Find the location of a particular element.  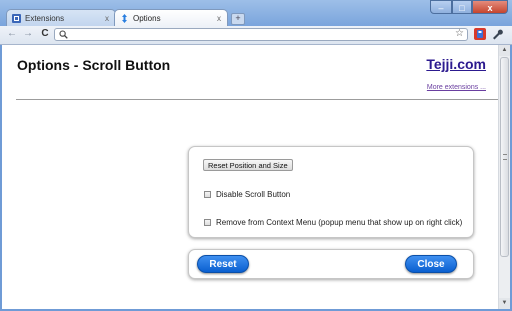

reset-position-button: Reset Position and Size is located at coordinates (248, 165).